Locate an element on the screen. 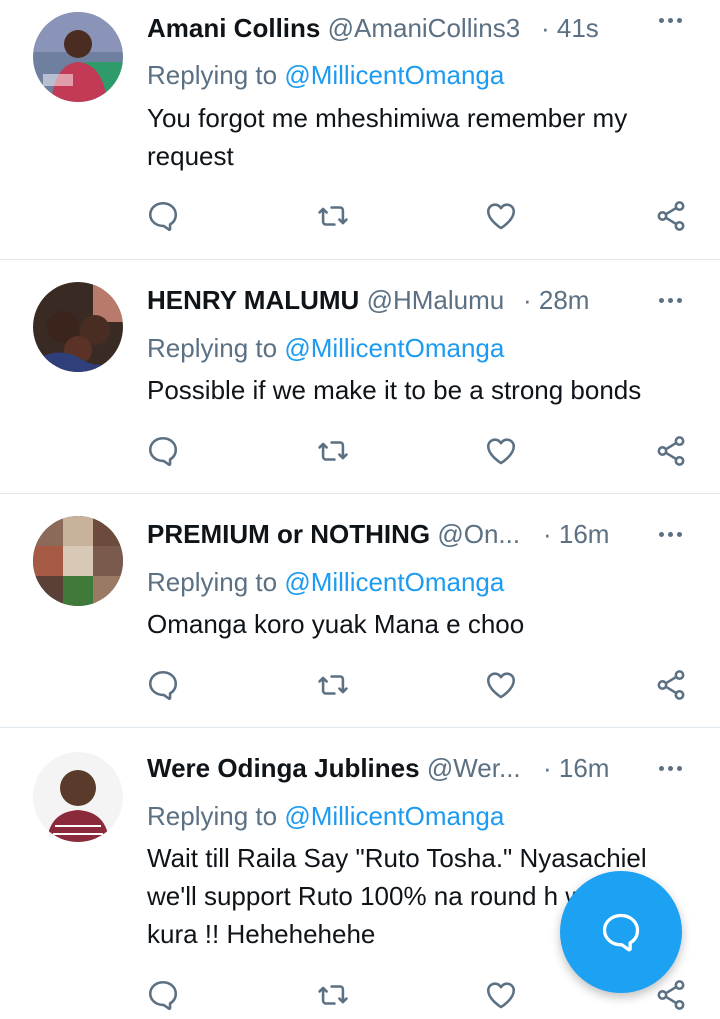 This screenshot has width=720, height=1019. tweet-text: Omanga koro yuak Mana e choo is located at coordinates (336, 624).